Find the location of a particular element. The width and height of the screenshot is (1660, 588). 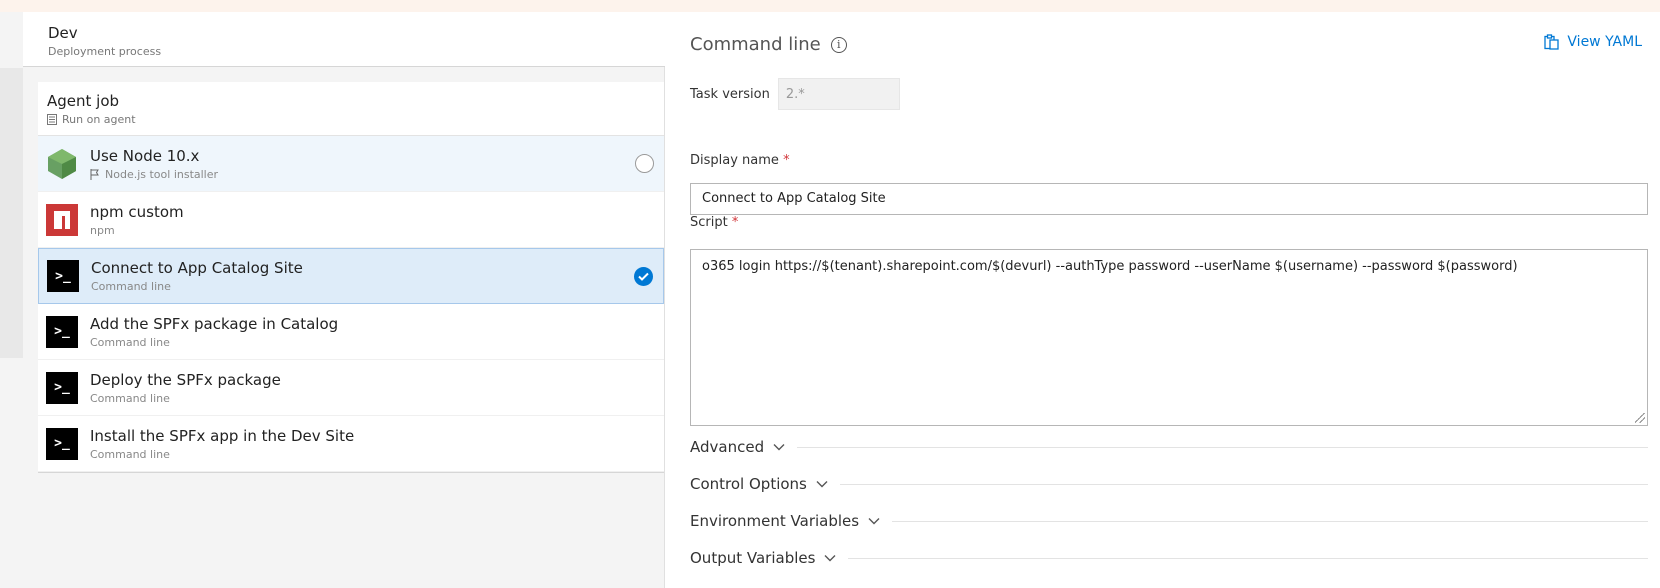

server-icon is located at coordinates (52, 119).